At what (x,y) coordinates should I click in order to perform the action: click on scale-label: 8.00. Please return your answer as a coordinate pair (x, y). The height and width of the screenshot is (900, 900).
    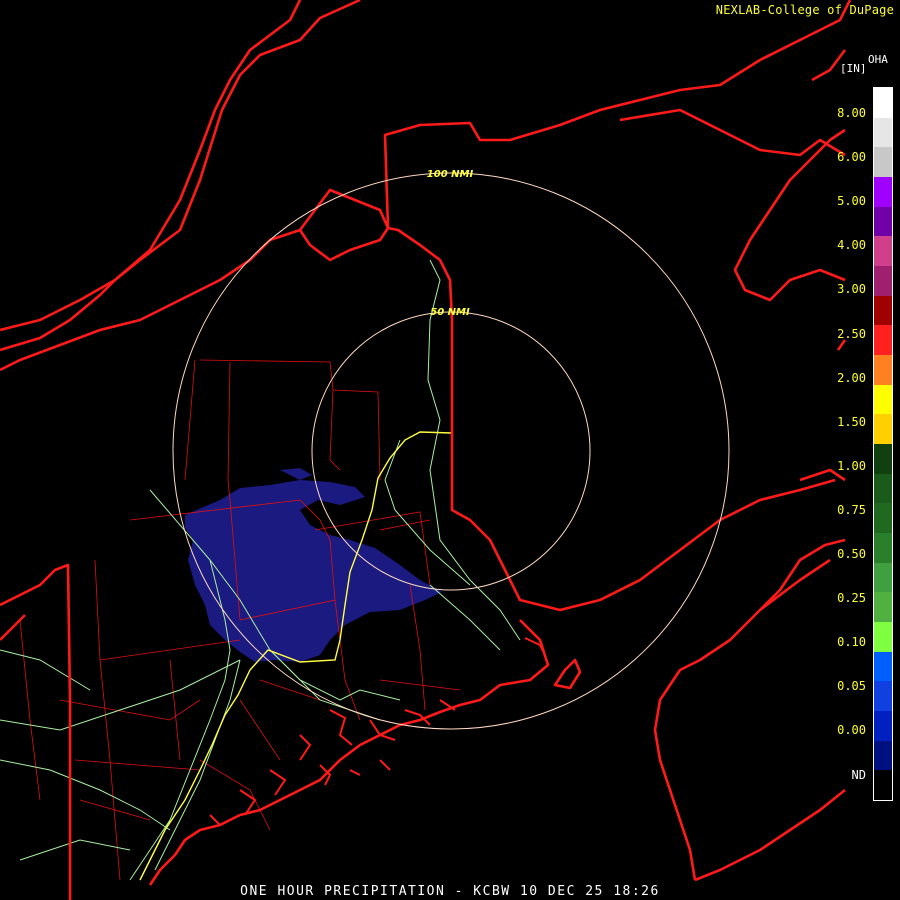
    Looking at the image, I should click on (851, 113).